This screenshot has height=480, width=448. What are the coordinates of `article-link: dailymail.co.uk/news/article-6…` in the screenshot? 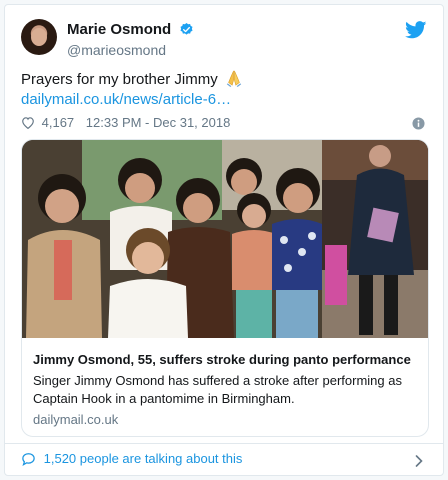 It's located at (126, 99).